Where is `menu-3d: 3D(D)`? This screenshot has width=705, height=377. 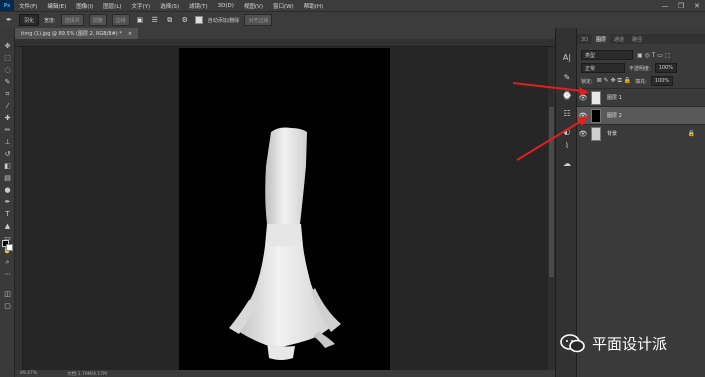
menu-3d: 3D(D) is located at coordinates (226, 6).